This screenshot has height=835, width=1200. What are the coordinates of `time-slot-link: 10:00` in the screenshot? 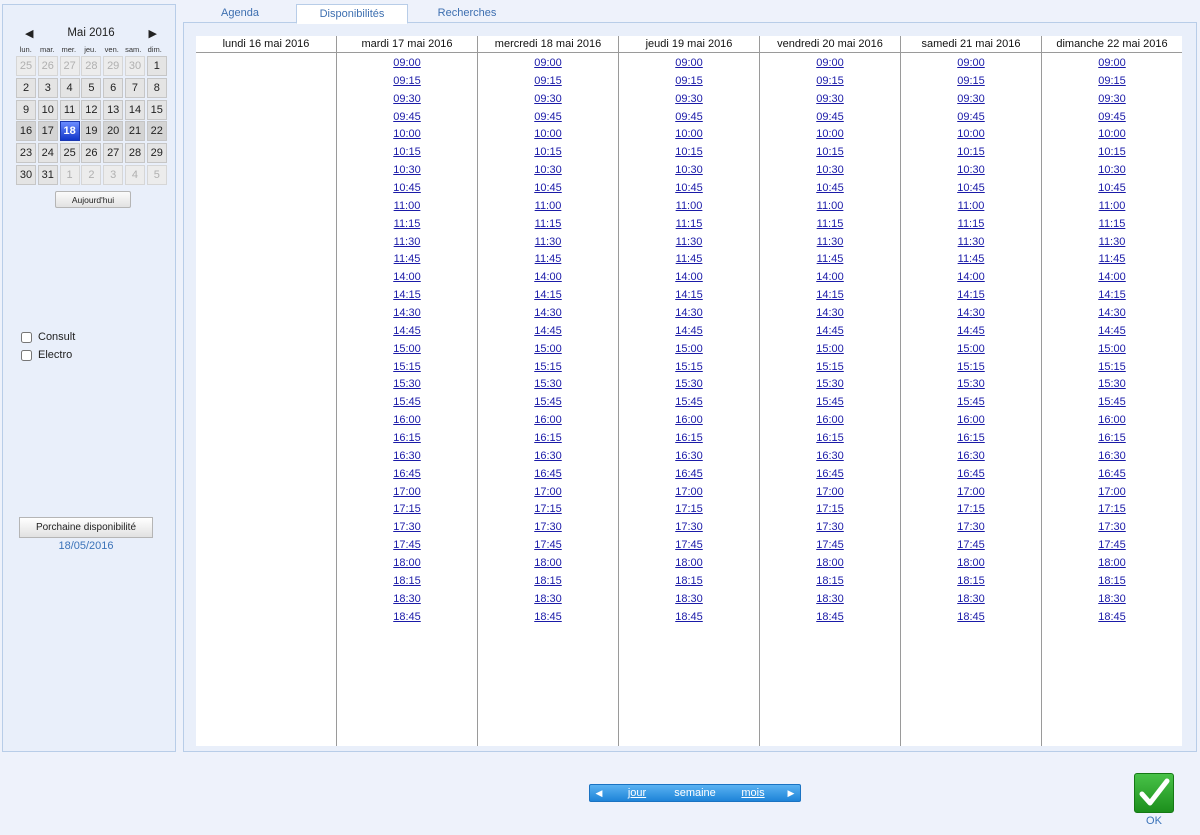 It's located at (830, 135).